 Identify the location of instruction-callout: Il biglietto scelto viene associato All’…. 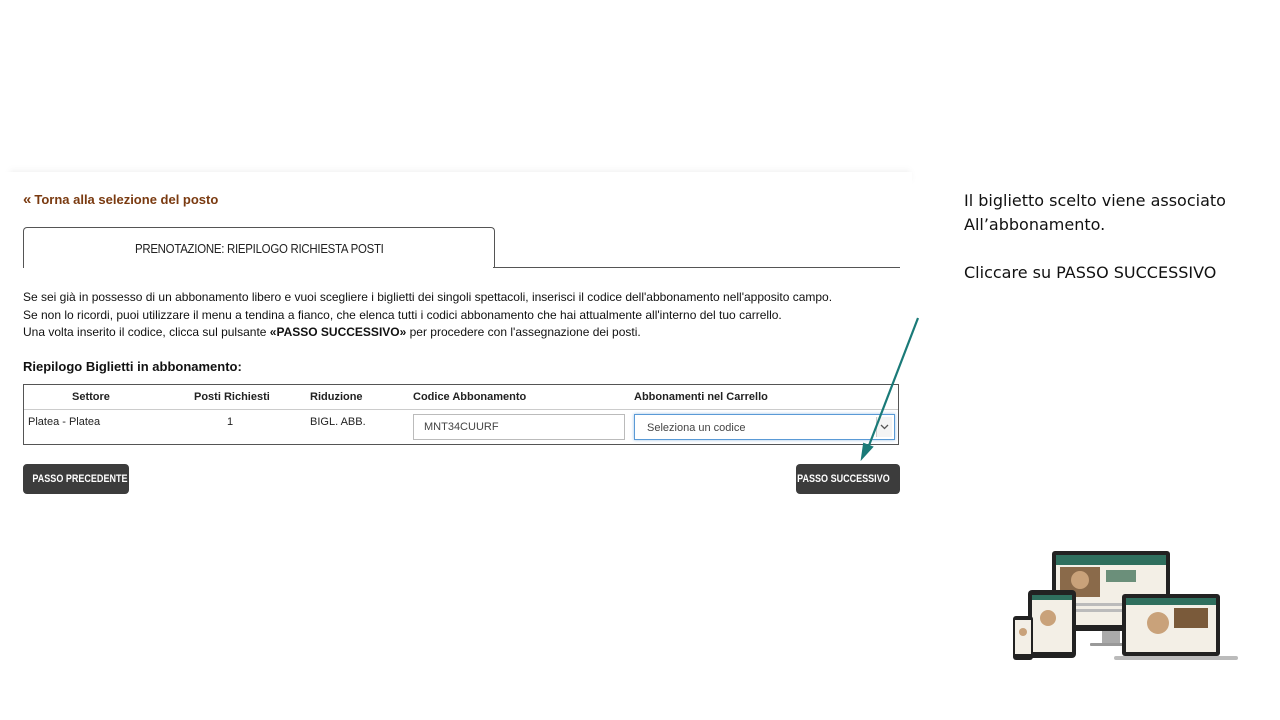
(1114, 237).